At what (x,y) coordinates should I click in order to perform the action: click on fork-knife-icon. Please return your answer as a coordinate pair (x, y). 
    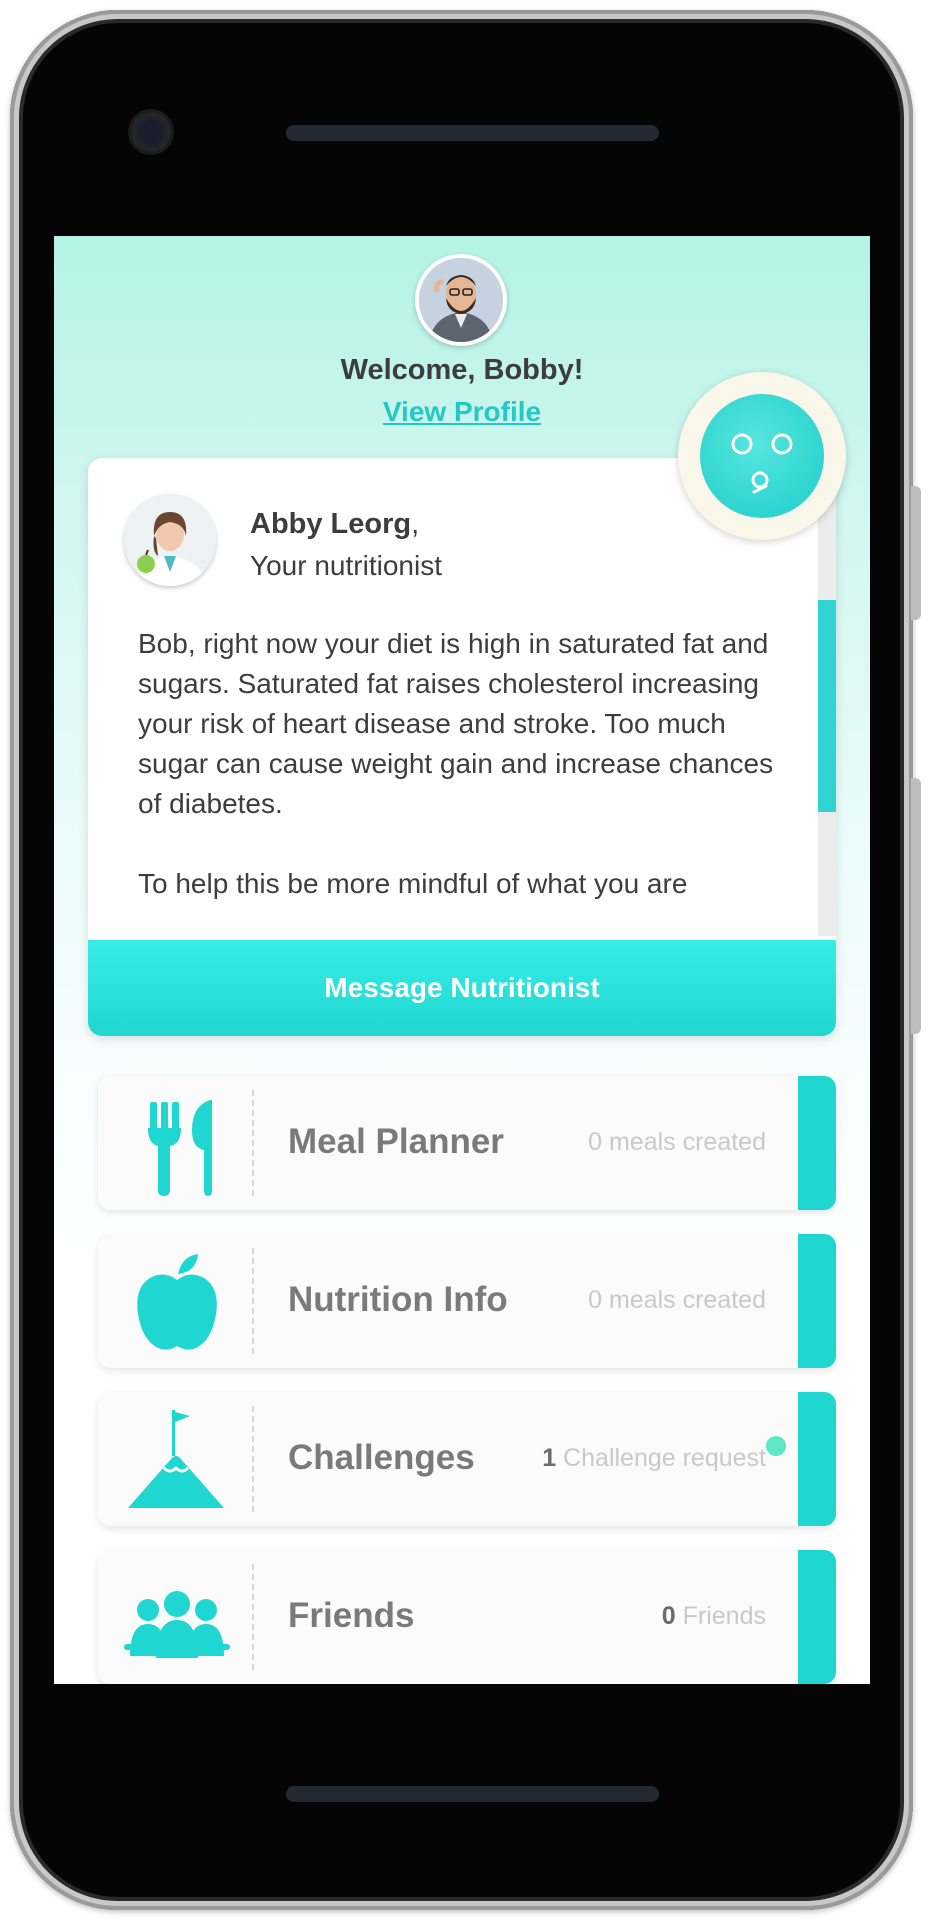
    Looking at the image, I should click on (177, 1143).